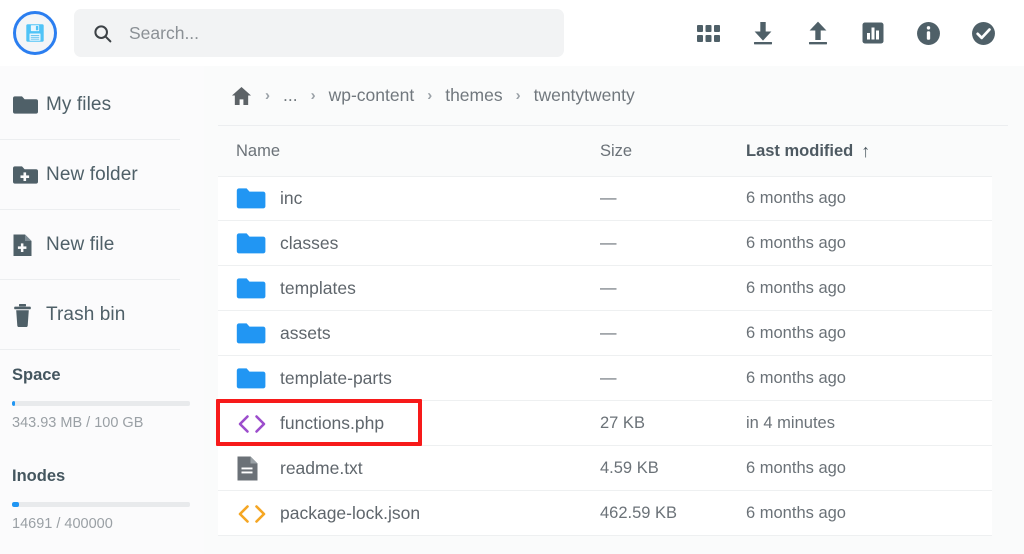 This screenshot has width=1024, height=554. Describe the element at coordinates (62, 524) in the screenshot. I see `inodes-meter-text: 14691 / 400000` at that location.